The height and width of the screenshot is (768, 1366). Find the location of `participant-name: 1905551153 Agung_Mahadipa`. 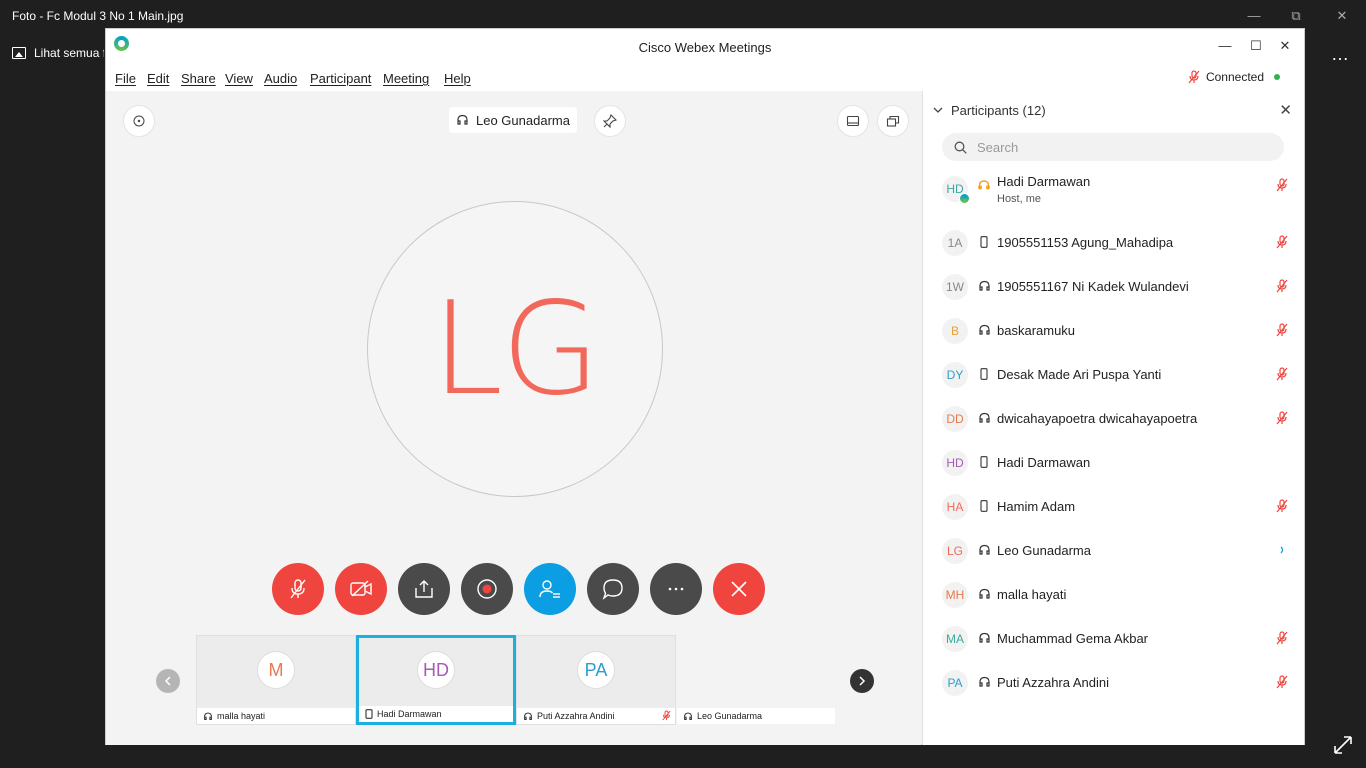

participant-name: 1905551153 Agung_Mahadipa is located at coordinates (1085, 242).